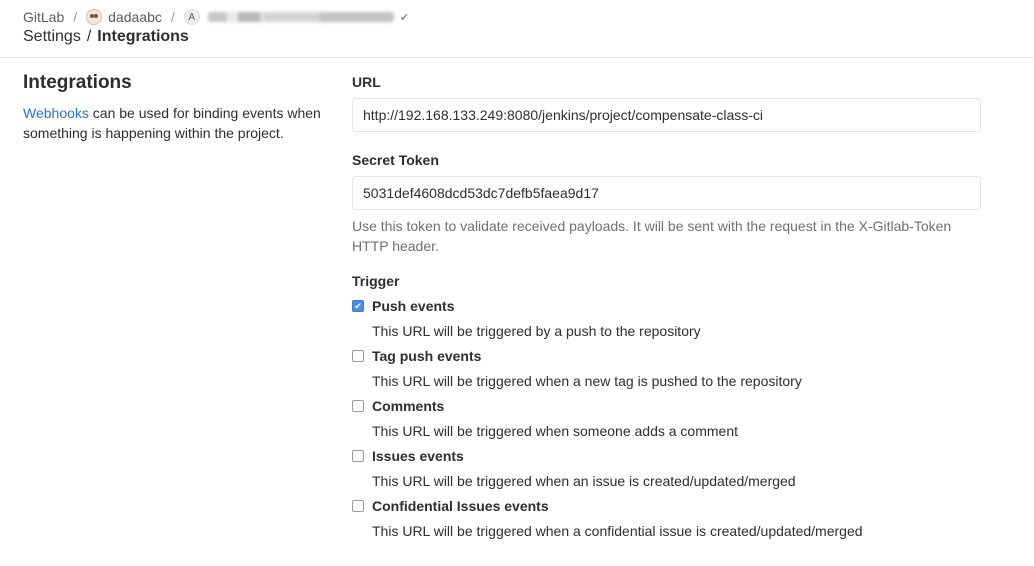 The height and width of the screenshot is (566, 1034). What do you see at coordinates (52, 37) in the screenshot?
I see `breadcrumb-settings-link: Settings` at bounding box center [52, 37].